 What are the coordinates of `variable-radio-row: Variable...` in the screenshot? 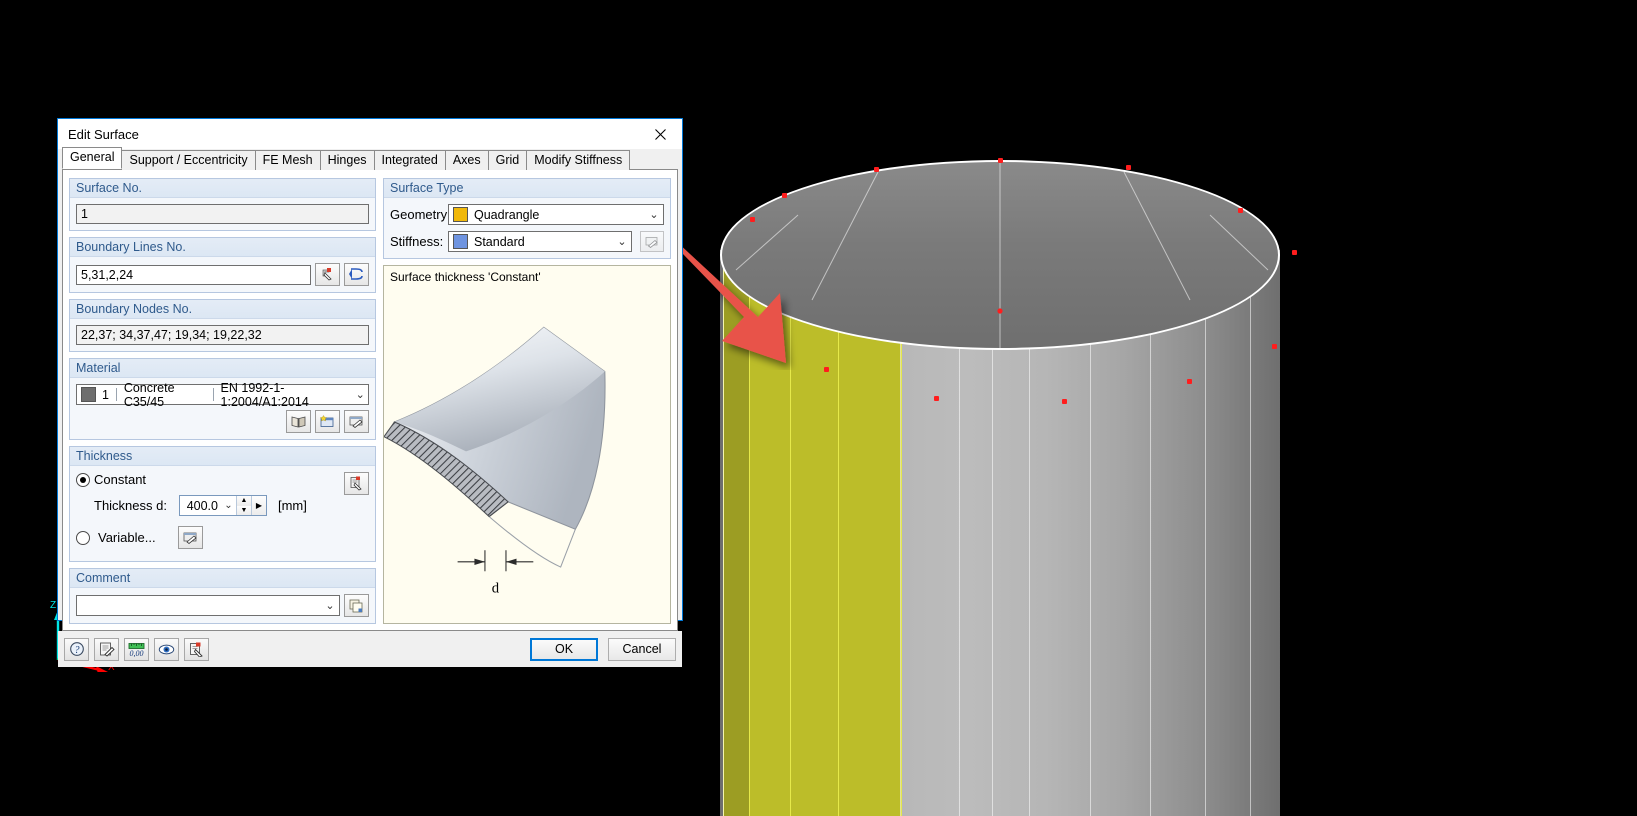 It's located at (222, 537).